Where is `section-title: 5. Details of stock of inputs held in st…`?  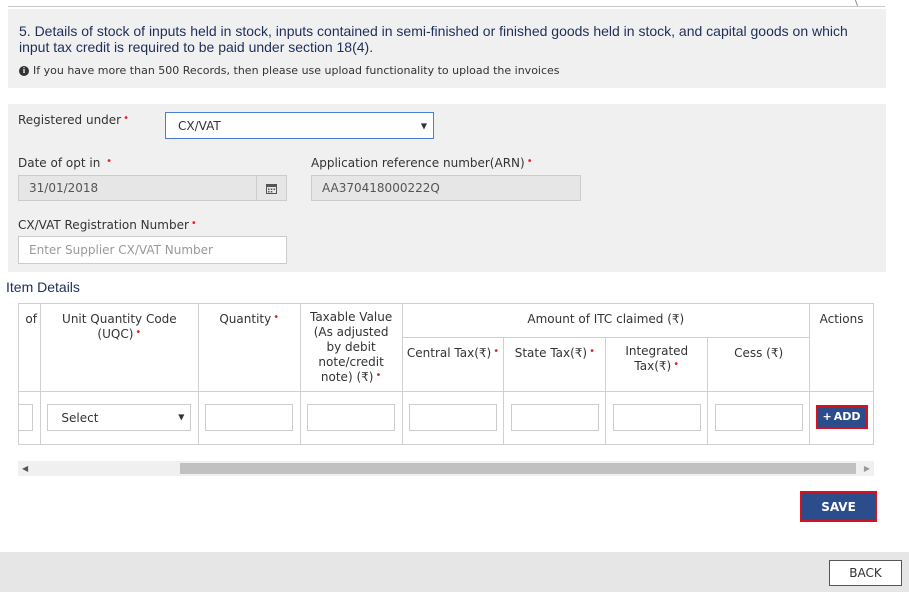
section-title: 5. Details of stock of inputs held in st… is located at coordinates (433, 39).